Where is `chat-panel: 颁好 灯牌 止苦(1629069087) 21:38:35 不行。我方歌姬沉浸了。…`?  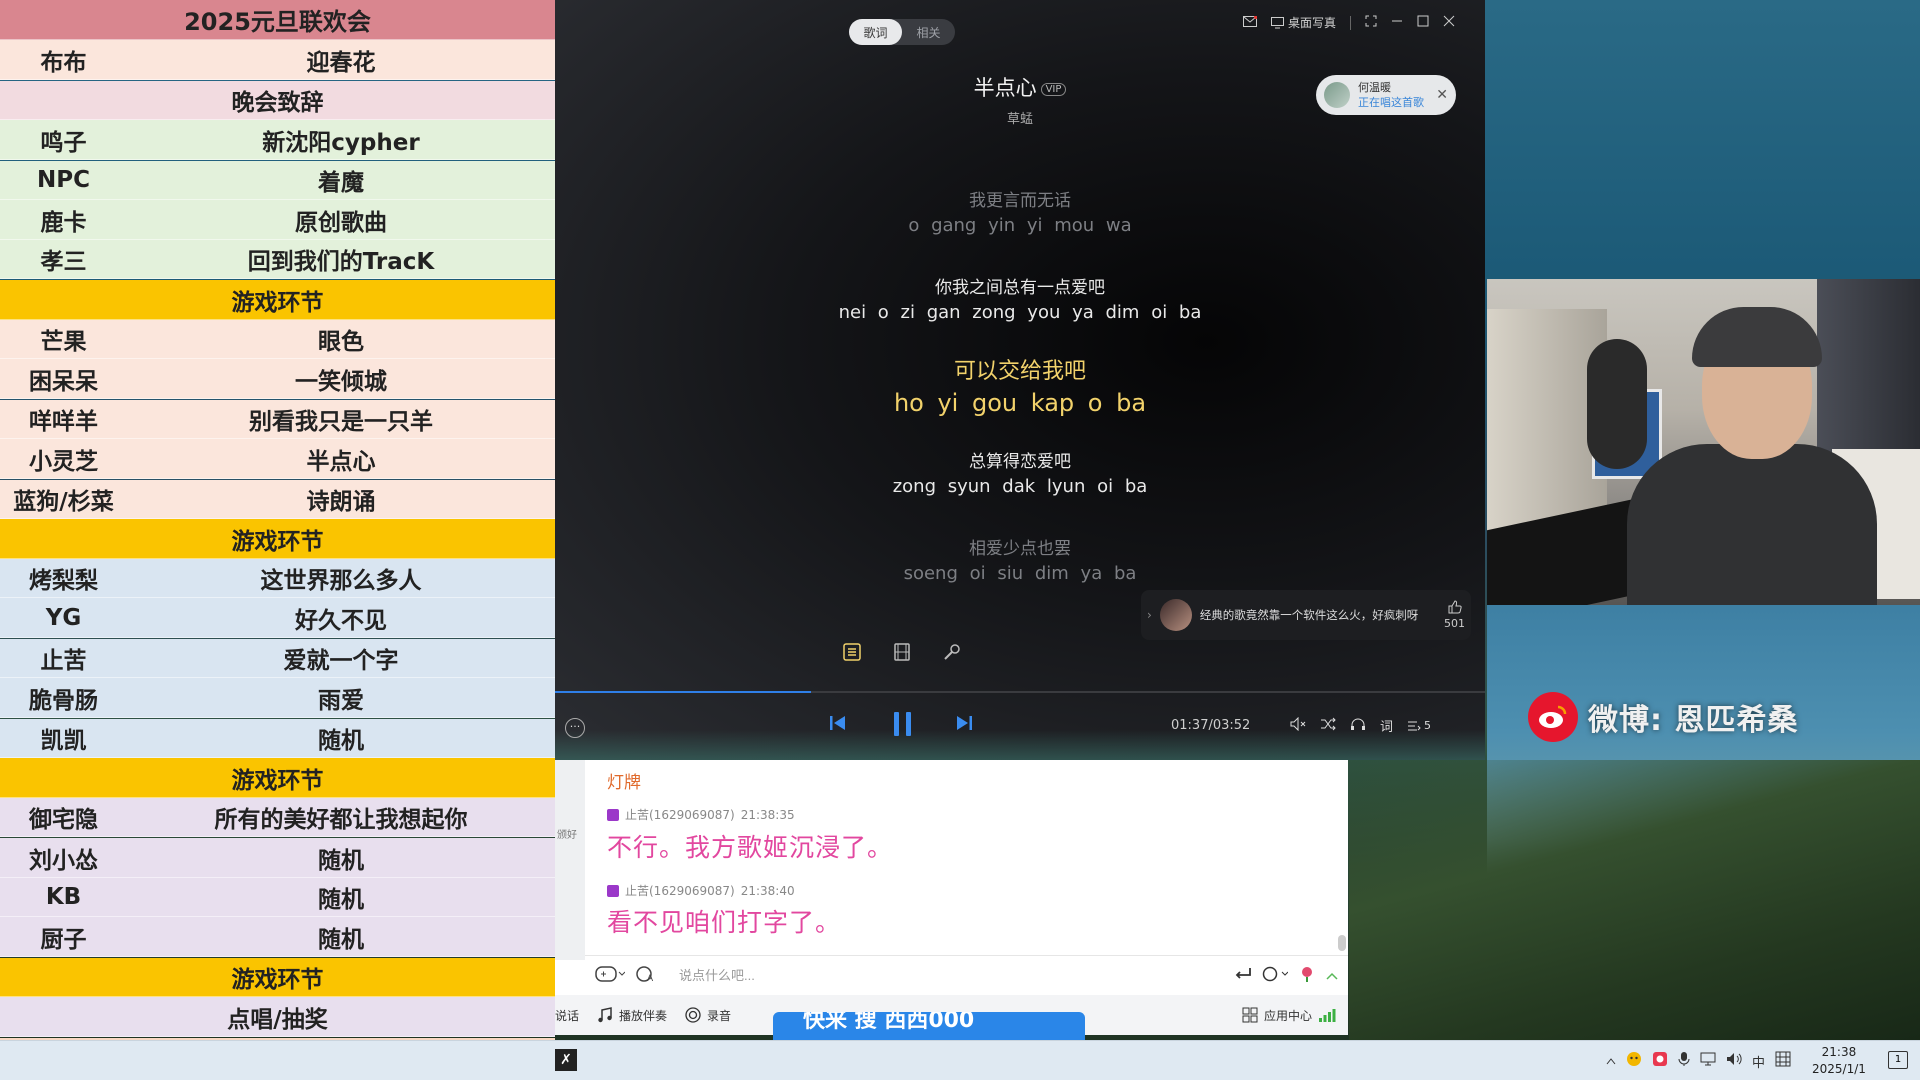
chat-panel: 颁好 灯牌 止苦(1629069087) 21:38:35 不行。我方歌姬沉浸了。… is located at coordinates (951, 897).